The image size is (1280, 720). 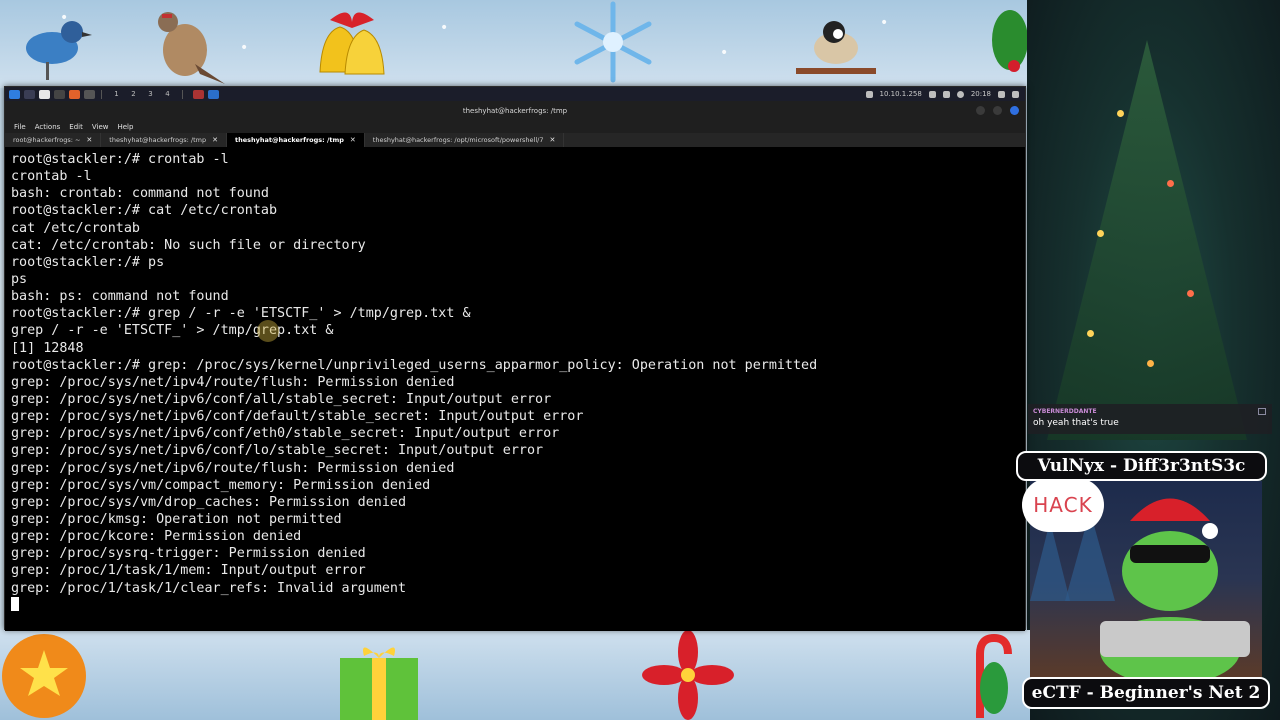 What do you see at coordinates (1141, 466) in the screenshot?
I see `machine-name-banner: VulNyx - Diff3r3ntS3c` at bounding box center [1141, 466].